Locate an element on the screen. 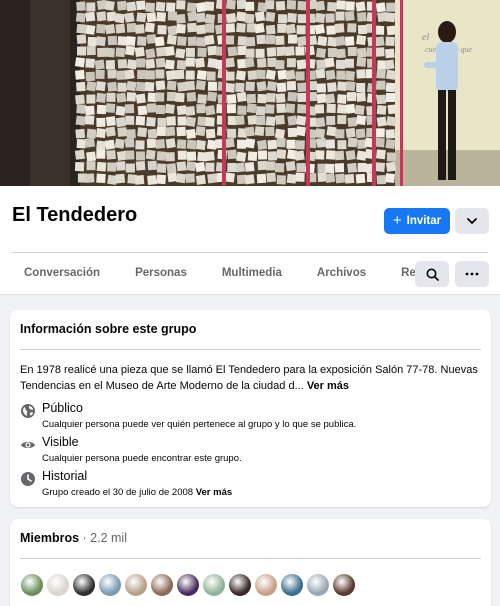 This screenshot has width=500, height=606. history-title: Historial is located at coordinates (65, 476).